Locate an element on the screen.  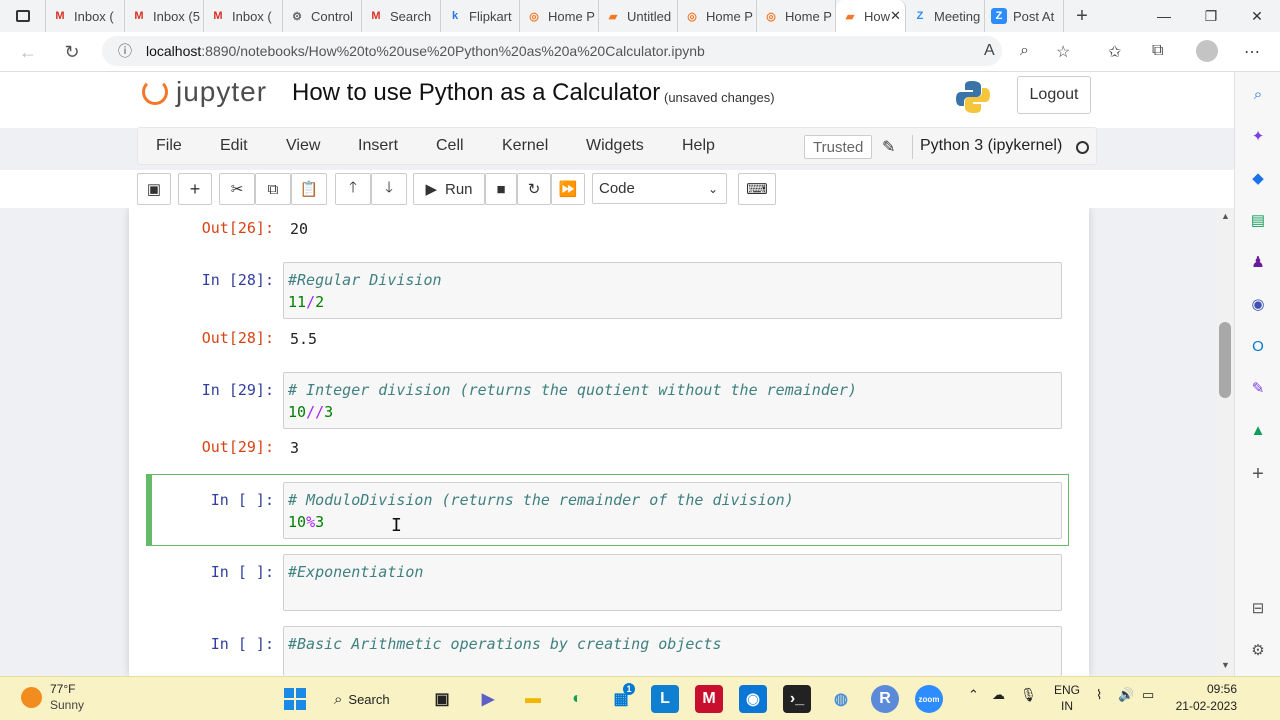
cut-icon: ✂ is located at coordinates (237, 189).